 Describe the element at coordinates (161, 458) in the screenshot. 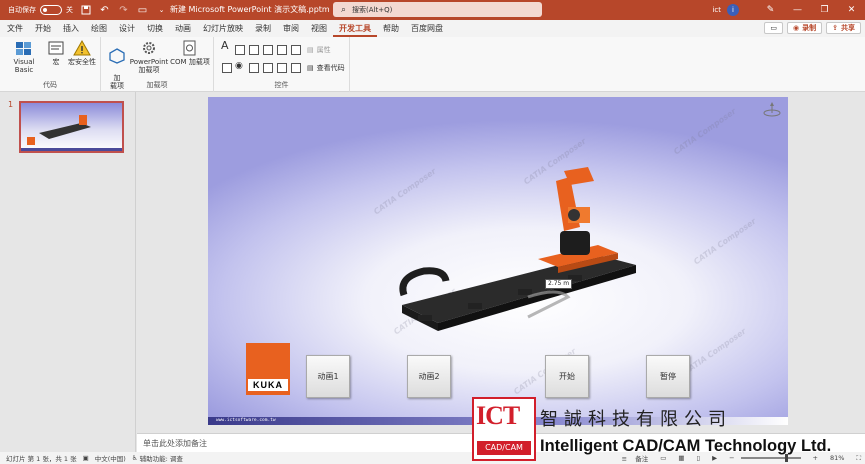

I see `accessibility-status: 辅助功能: 调查` at that location.